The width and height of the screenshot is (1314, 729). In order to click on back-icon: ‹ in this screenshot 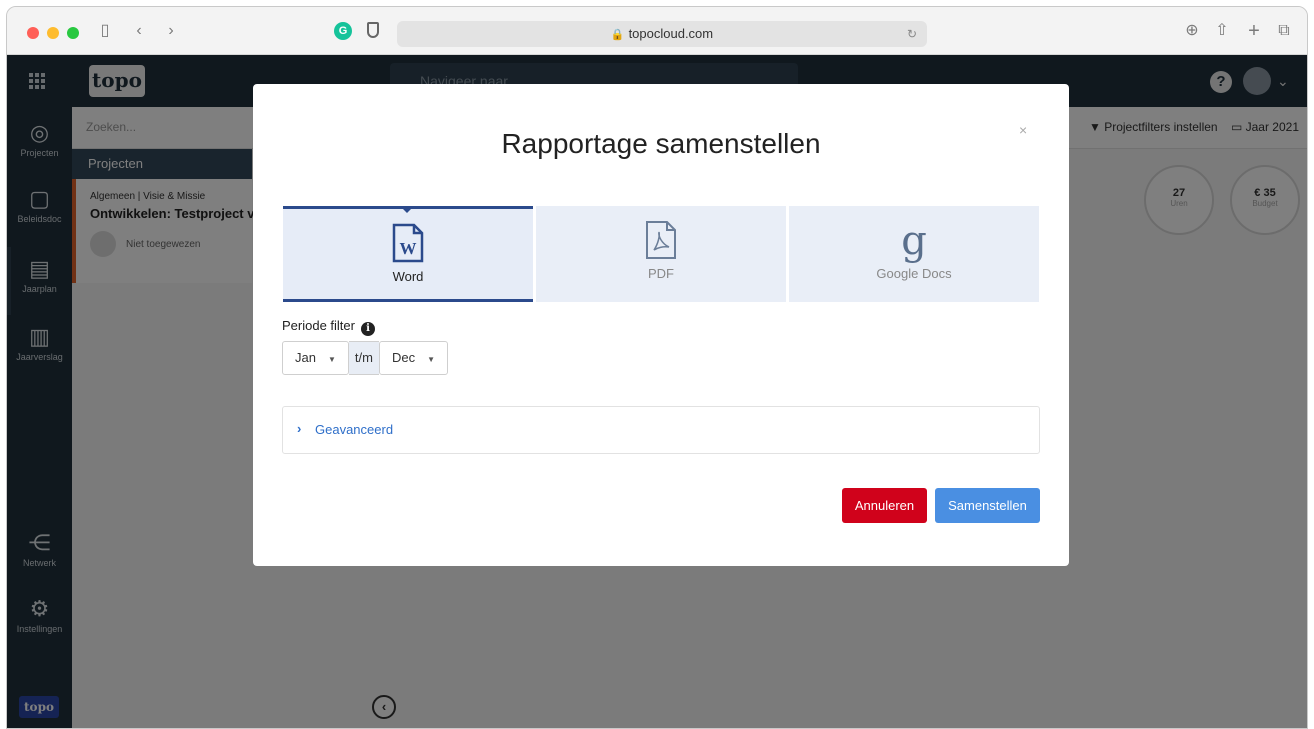, I will do `click(139, 31)`.